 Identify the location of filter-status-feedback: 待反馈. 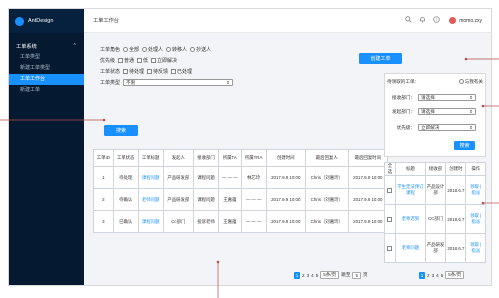
(157, 71).